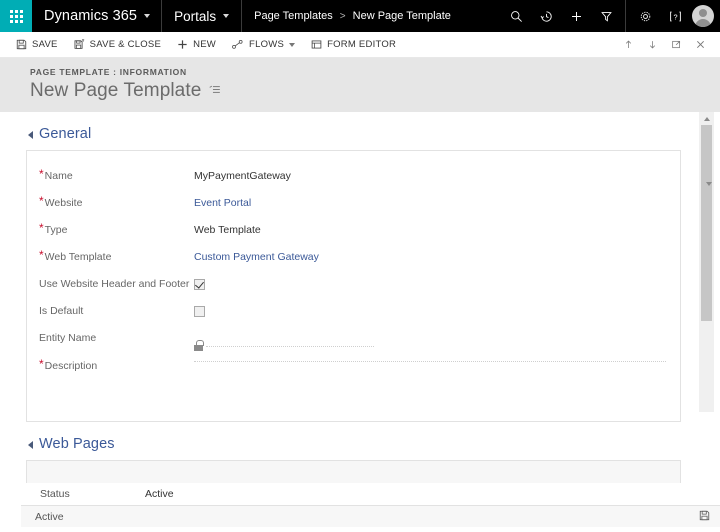  I want to click on scrollbar-up-button, so click(706, 118).